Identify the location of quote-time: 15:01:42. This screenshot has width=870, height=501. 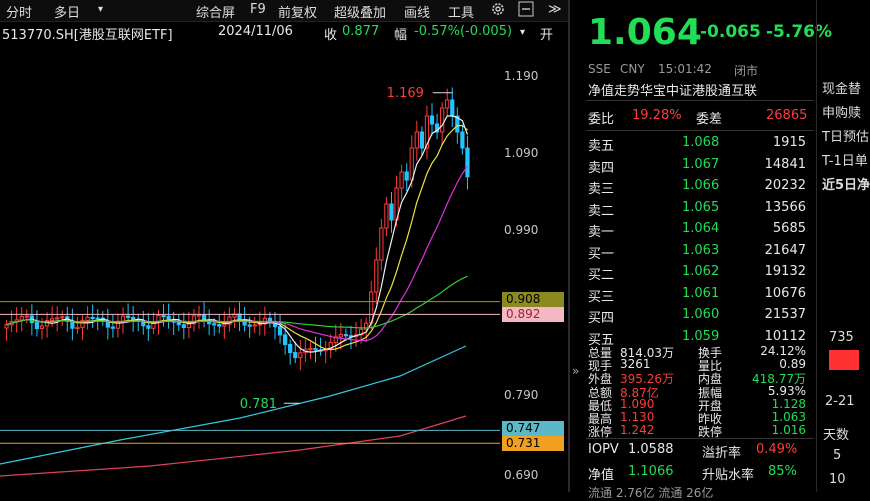
(685, 69).